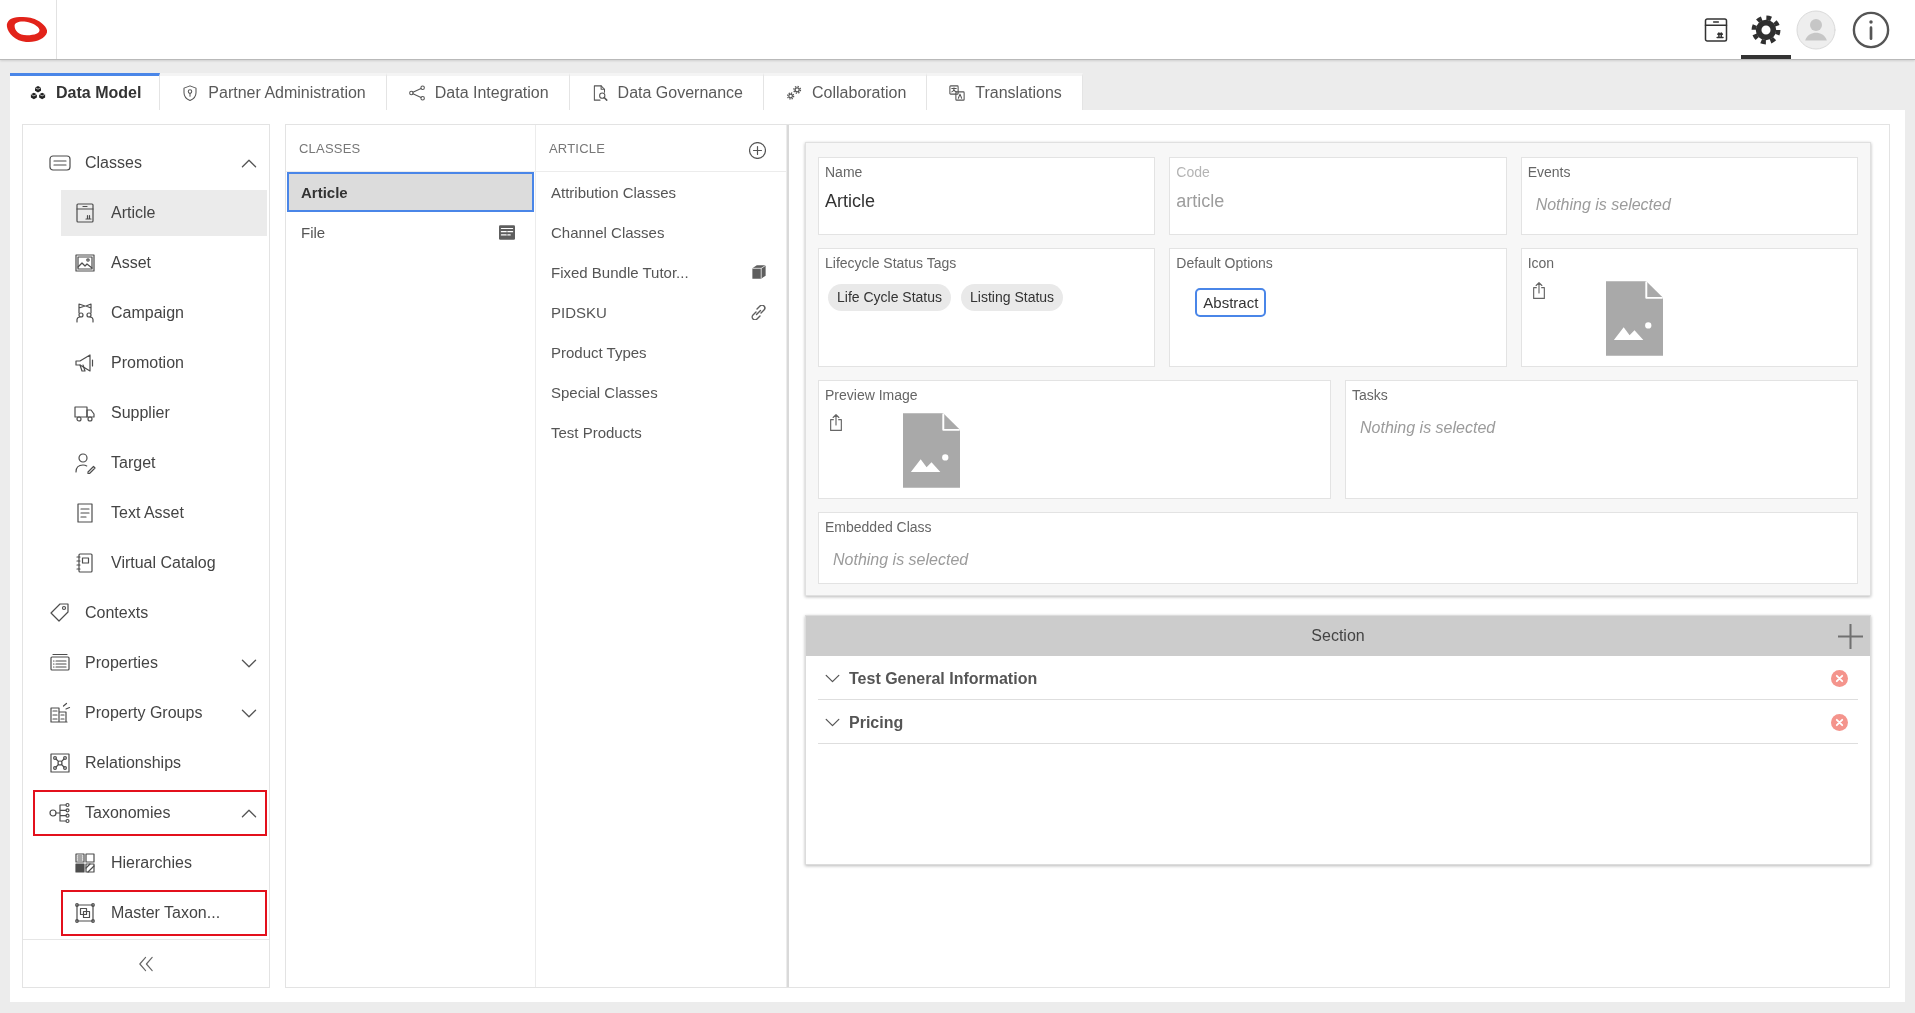 The width and height of the screenshot is (1915, 1013). What do you see at coordinates (1338, 722) in the screenshot?
I see `accordion-header: Pricing` at bounding box center [1338, 722].